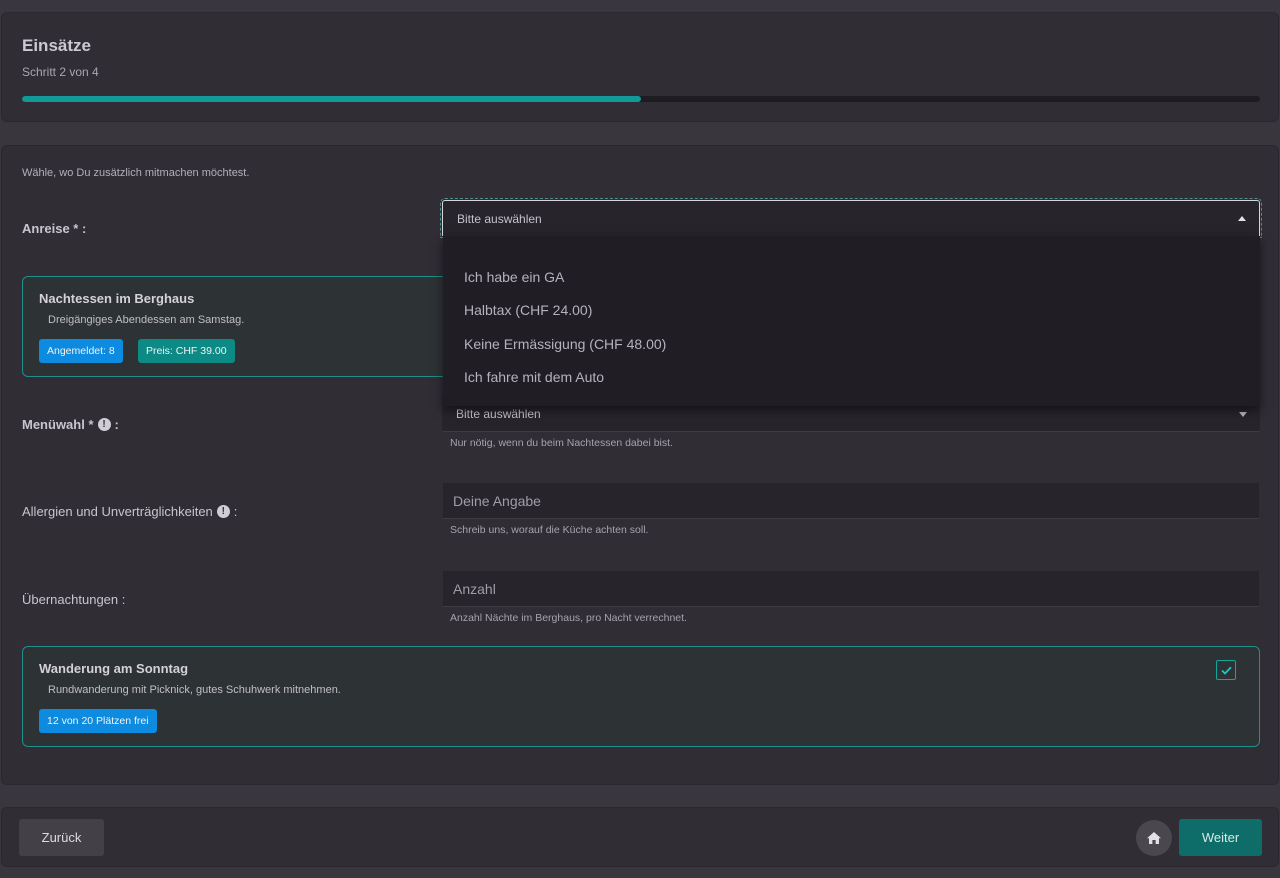 The width and height of the screenshot is (1280, 878). Describe the element at coordinates (851, 501) in the screenshot. I see `allergien-input` at that location.